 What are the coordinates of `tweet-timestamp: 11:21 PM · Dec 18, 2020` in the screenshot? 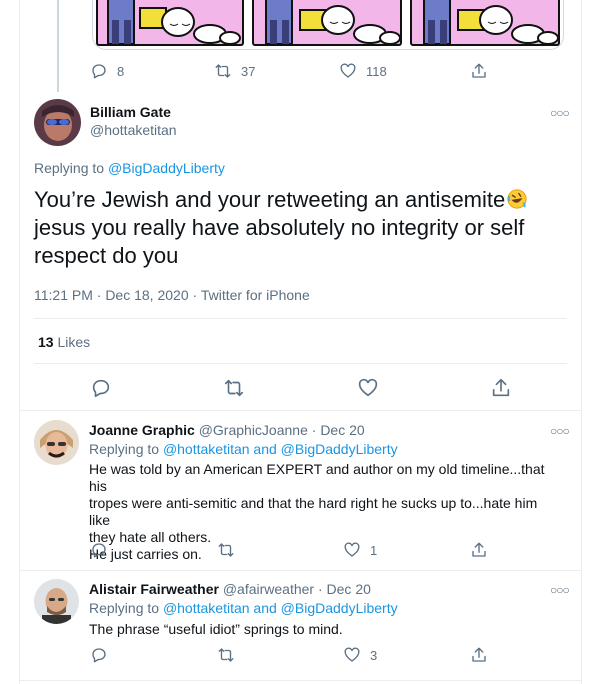 It's located at (111, 295).